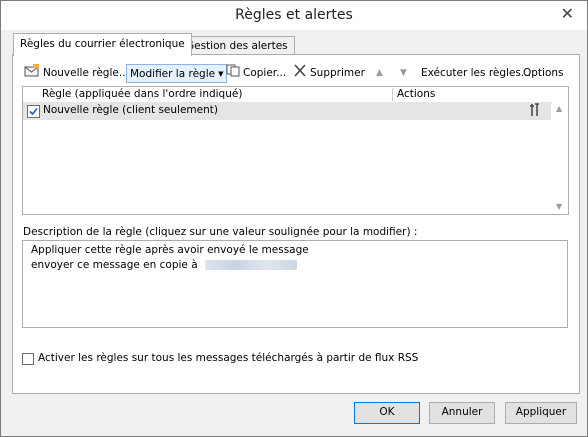 This screenshot has width=588, height=437. What do you see at coordinates (337, 73) in the screenshot?
I see `delete-label: Supprimer` at bounding box center [337, 73].